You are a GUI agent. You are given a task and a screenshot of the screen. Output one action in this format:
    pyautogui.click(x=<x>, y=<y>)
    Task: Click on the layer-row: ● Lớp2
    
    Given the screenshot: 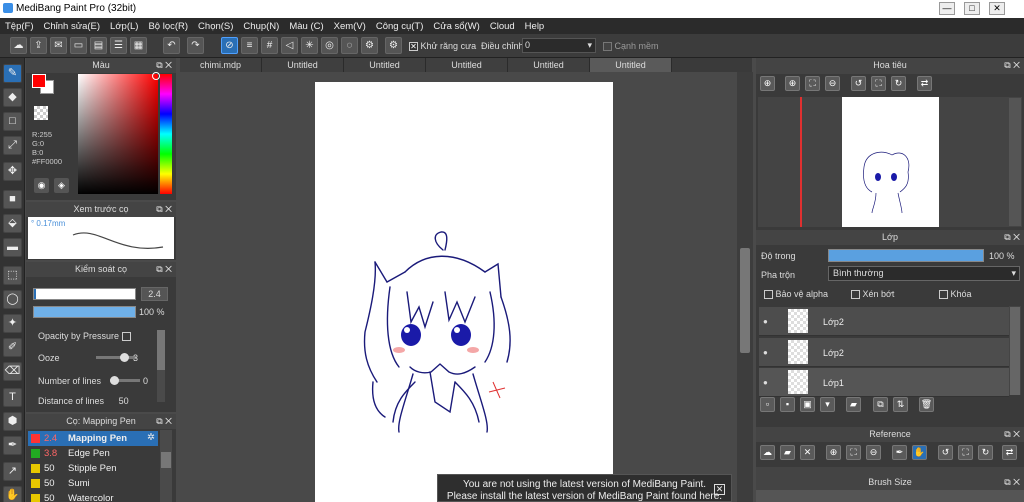 What is the action you would take?
    pyautogui.click(x=884, y=321)
    